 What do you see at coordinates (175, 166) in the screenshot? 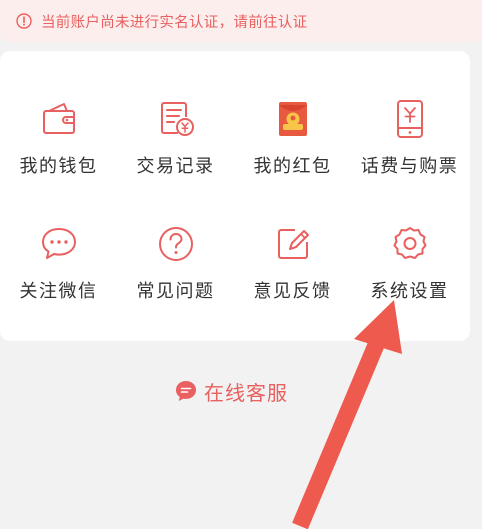
I see `menu-item-label: 交易记录` at bounding box center [175, 166].